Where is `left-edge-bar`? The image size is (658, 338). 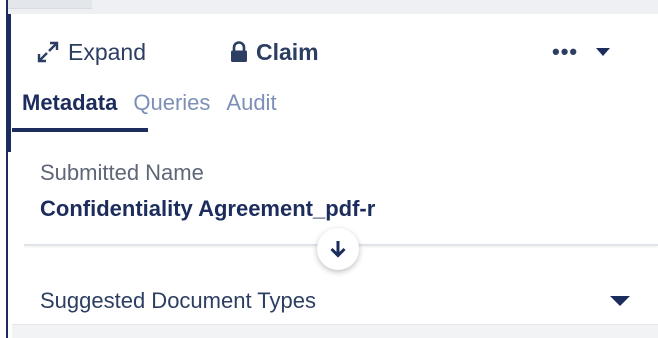 left-edge-bar is located at coordinates (5, 169).